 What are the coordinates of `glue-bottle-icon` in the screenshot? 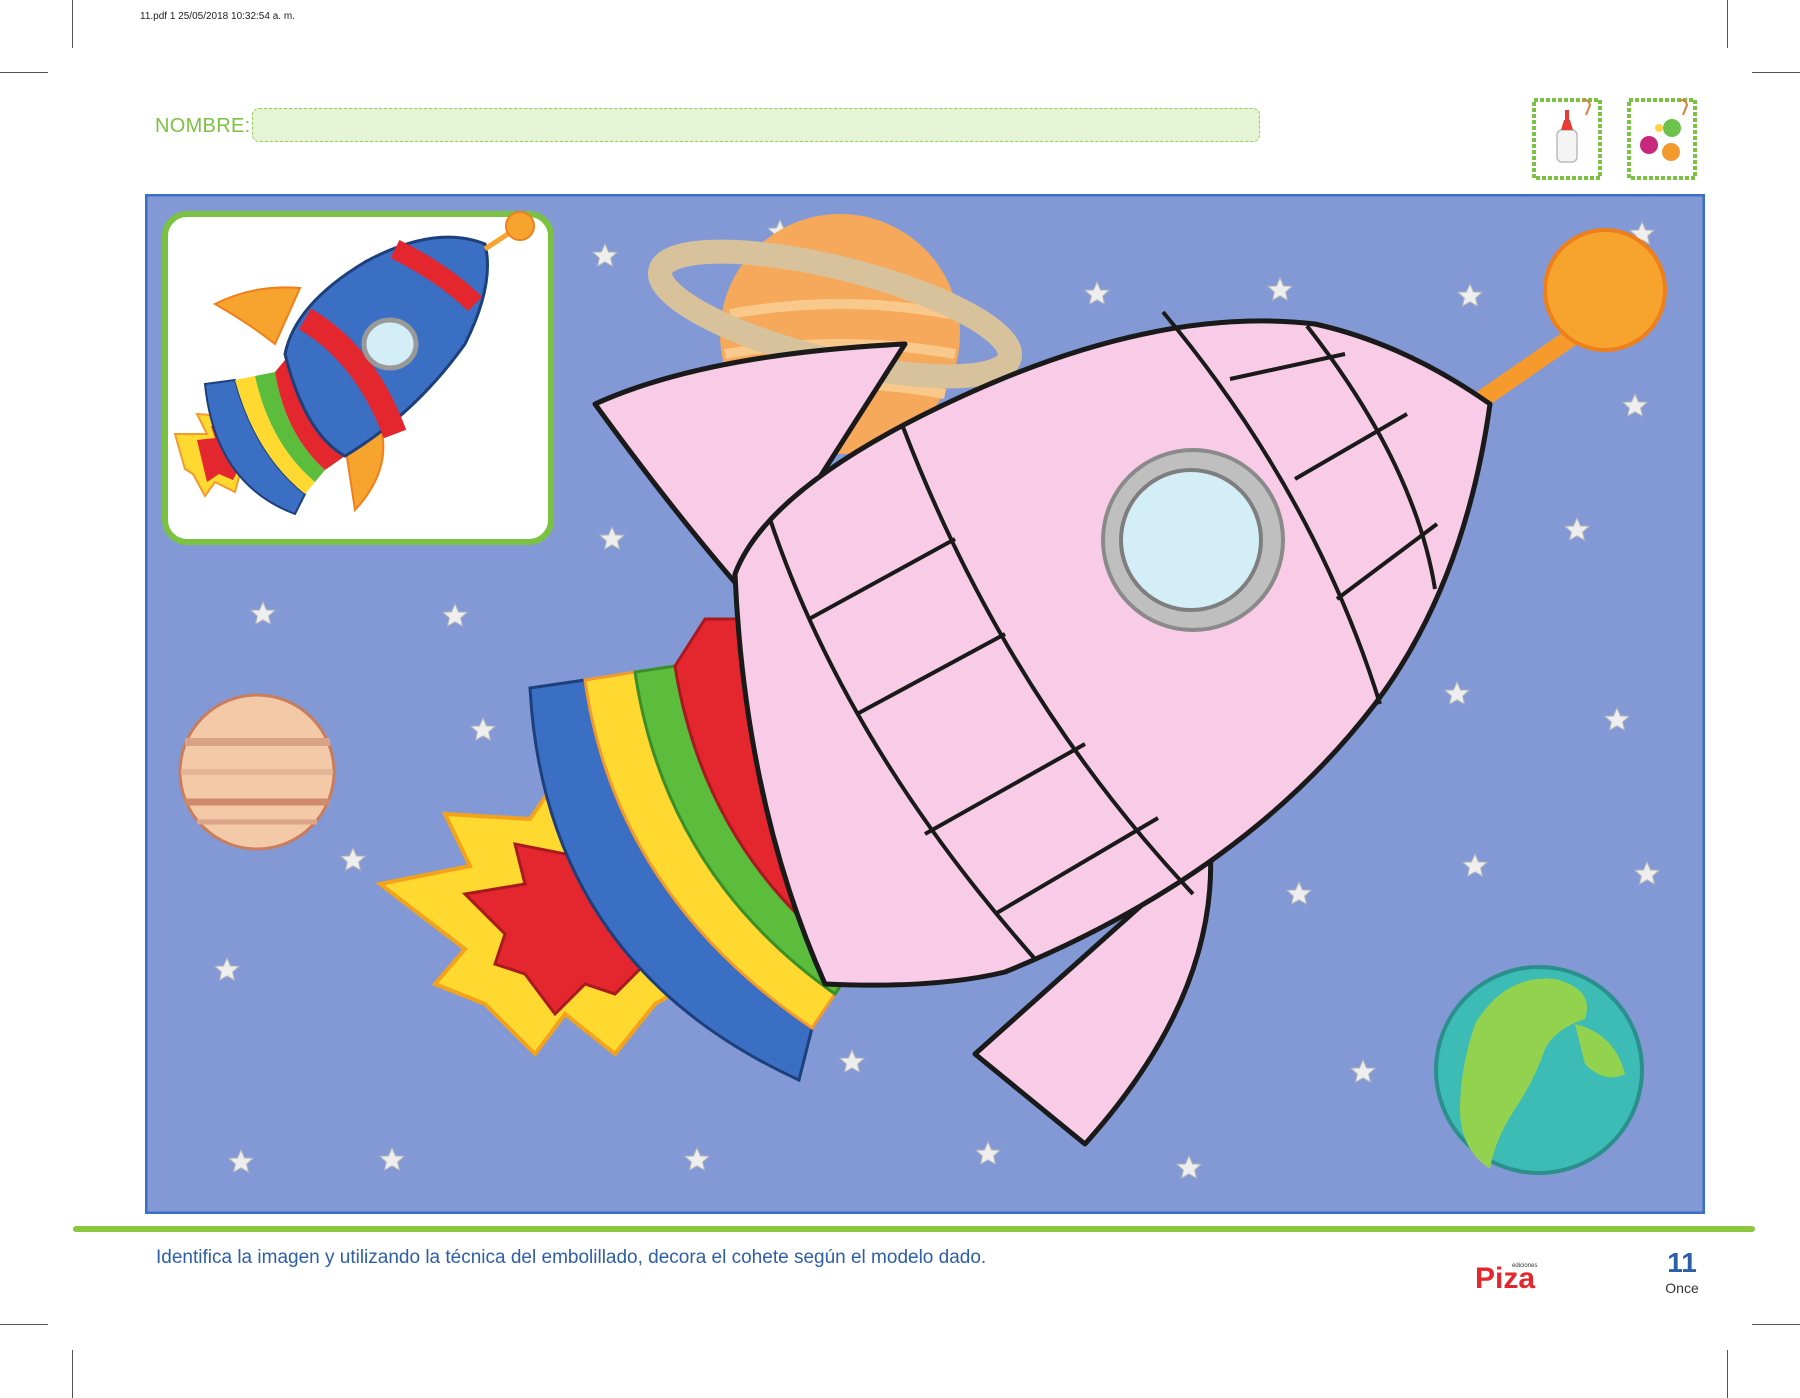 It's located at (1567, 139).